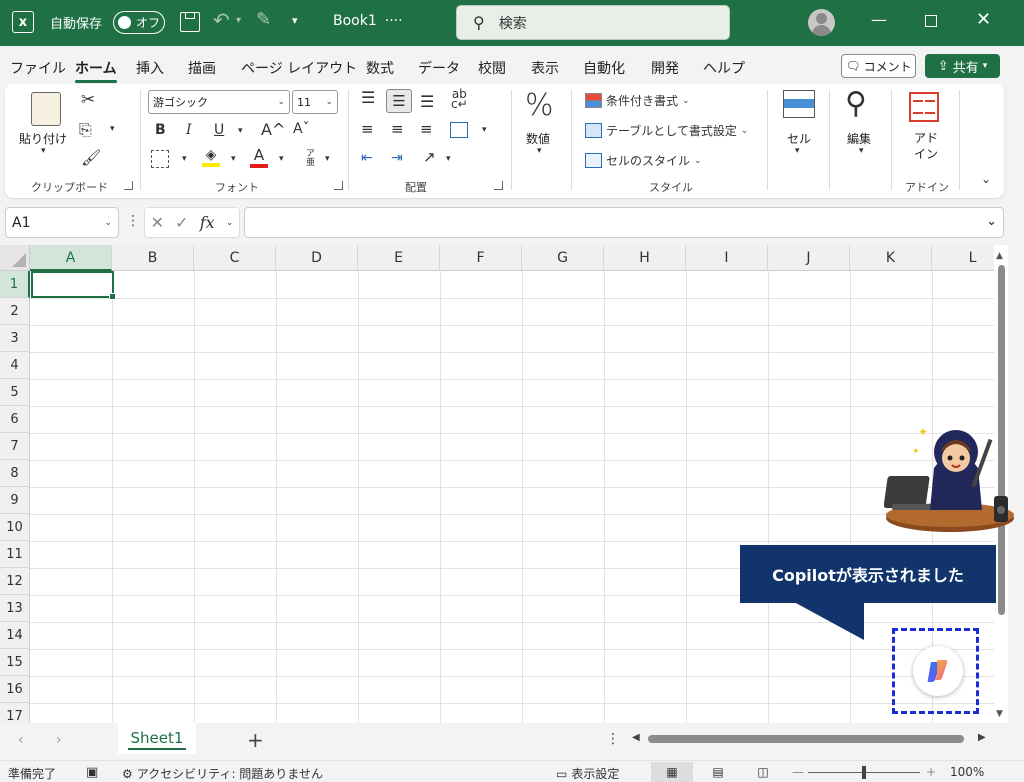 The image size is (1024, 782). Describe the element at coordinates (46, 109) in the screenshot. I see `paste-icon` at that location.